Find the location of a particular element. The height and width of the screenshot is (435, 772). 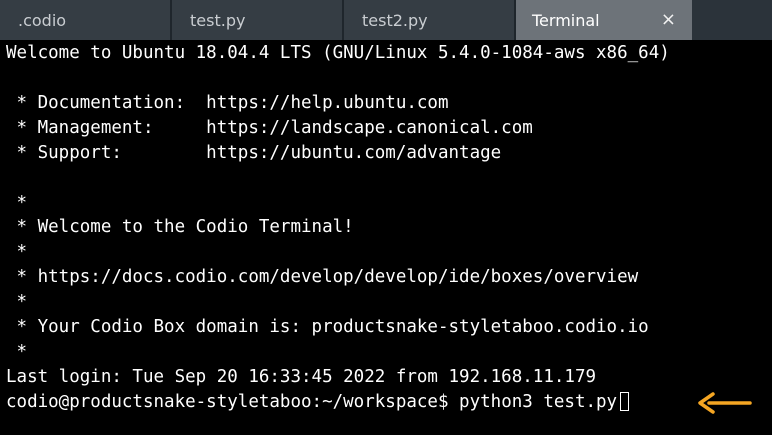

terminal-command: python3 test.py is located at coordinates (538, 402).